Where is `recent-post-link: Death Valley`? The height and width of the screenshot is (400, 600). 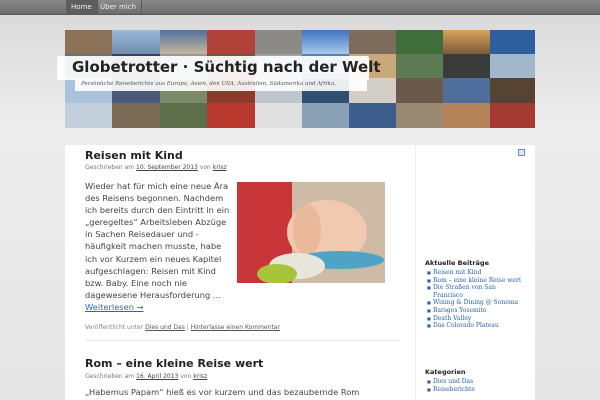 recent-post-link: Death Valley is located at coordinates (477, 319).